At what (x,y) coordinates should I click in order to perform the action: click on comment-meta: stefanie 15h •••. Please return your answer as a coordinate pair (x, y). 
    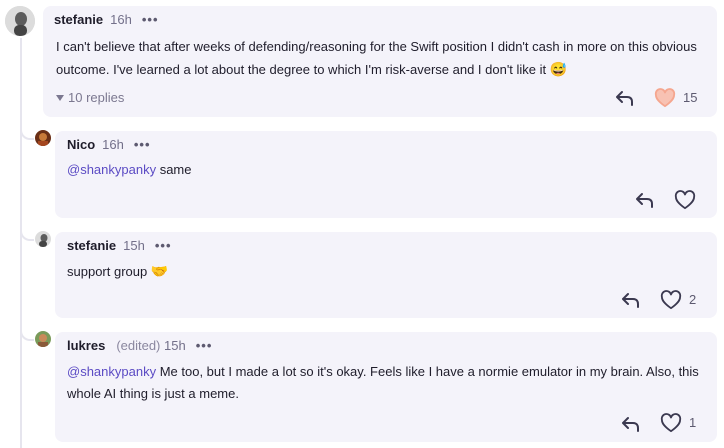
    Looking at the image, I should click on (119, 245).